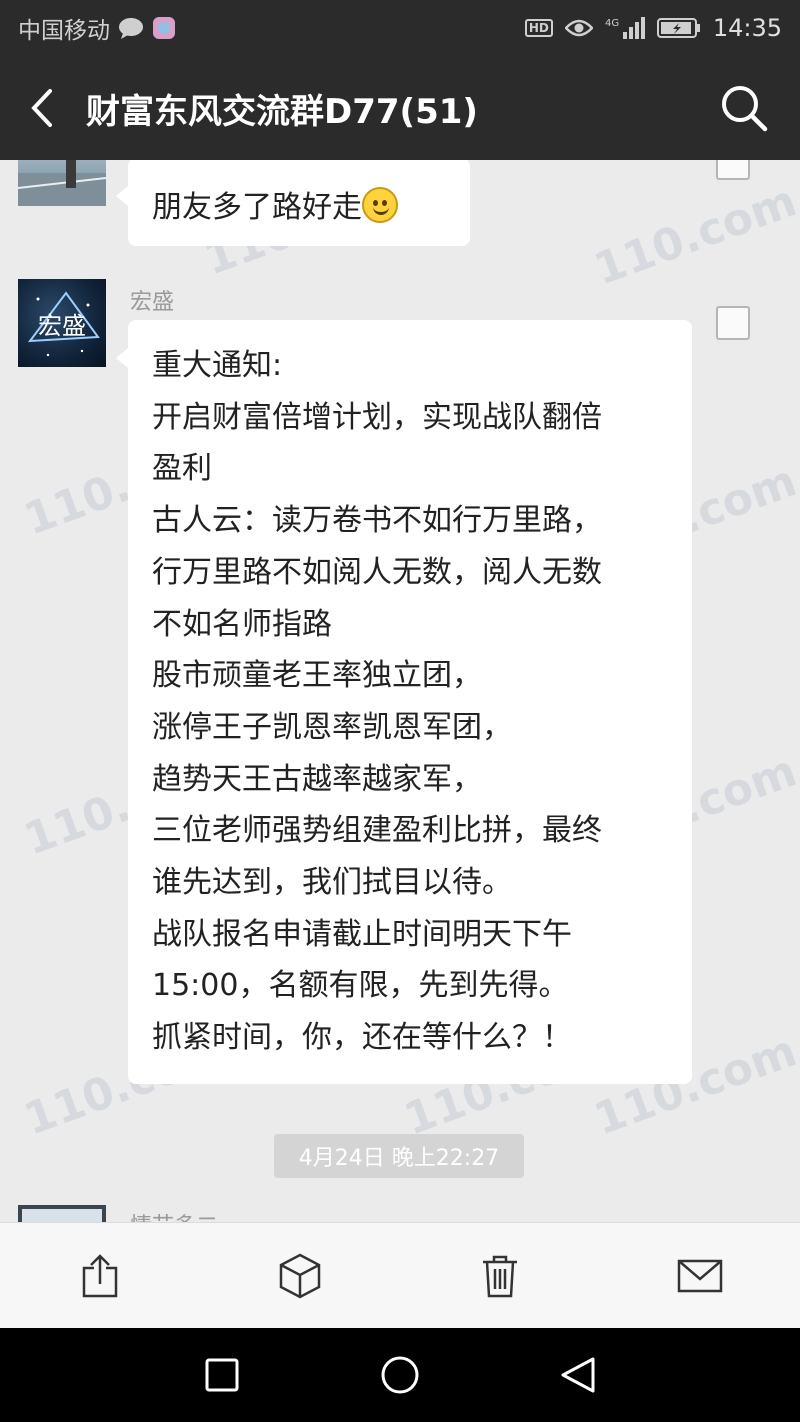 The height and width of the screenshot is (1422, 800). I want to click on delete-button, so click(500, 1276).